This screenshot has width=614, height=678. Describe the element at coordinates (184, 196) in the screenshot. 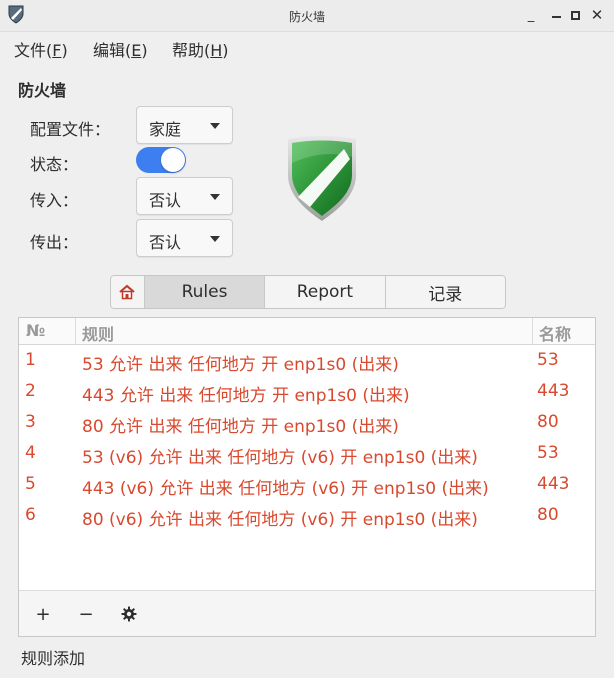

I see `incoming-dropdown: 否认` at that location.